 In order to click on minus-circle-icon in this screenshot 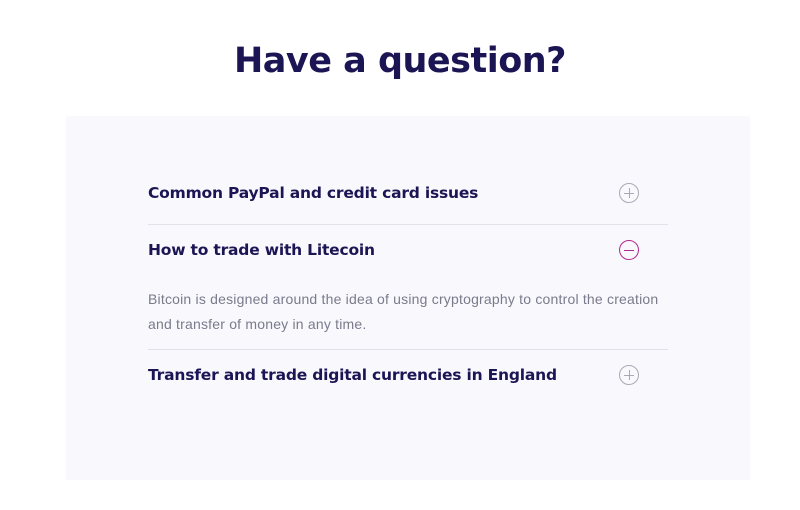, I will do `click(629, 250)`.